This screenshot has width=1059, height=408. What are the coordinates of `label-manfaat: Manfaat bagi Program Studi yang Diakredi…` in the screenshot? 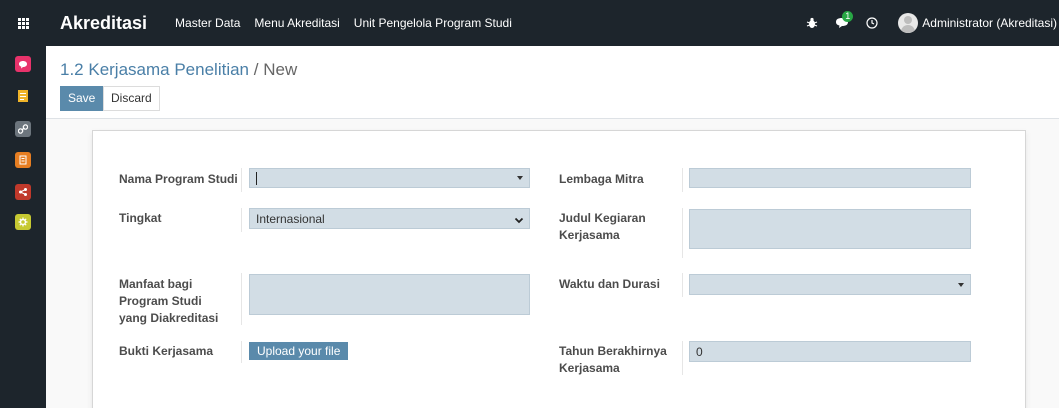 It's located at (169, 301).